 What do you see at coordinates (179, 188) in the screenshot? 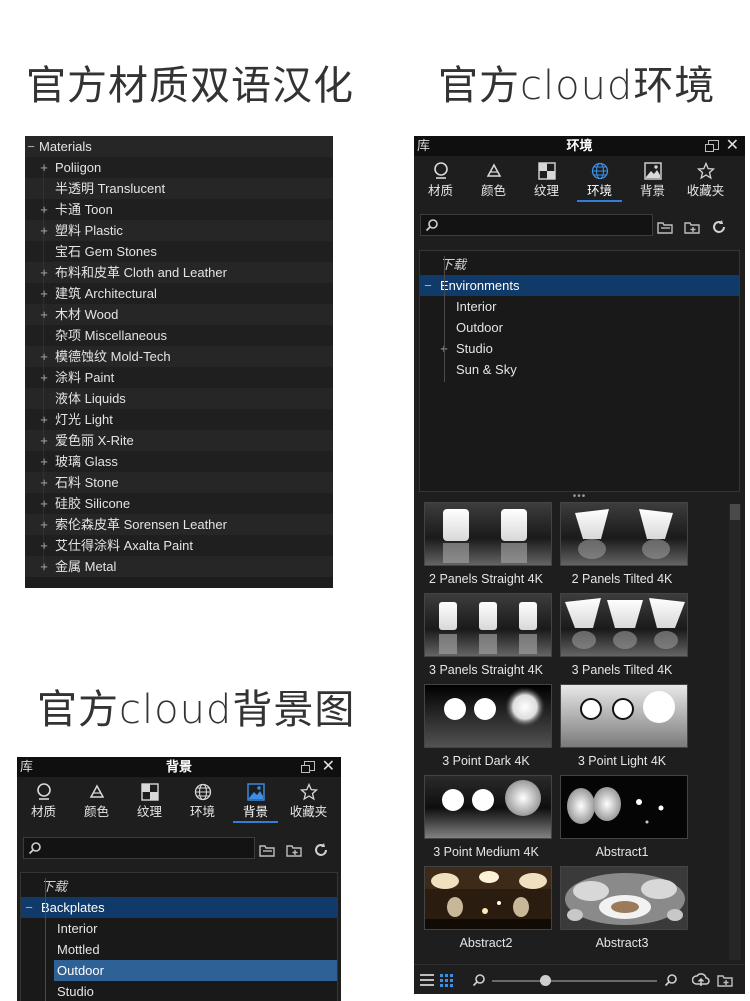
I see `tree-item: 半透明 Translucent` at bounding box center [179, 188].